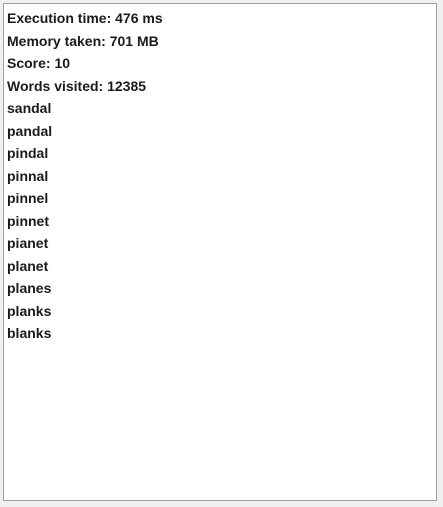 This screenshot has width=443, height=507. Describe the element at coordinates (28, 198) in the screenshot. I see `word-line: pinnel` at that location.